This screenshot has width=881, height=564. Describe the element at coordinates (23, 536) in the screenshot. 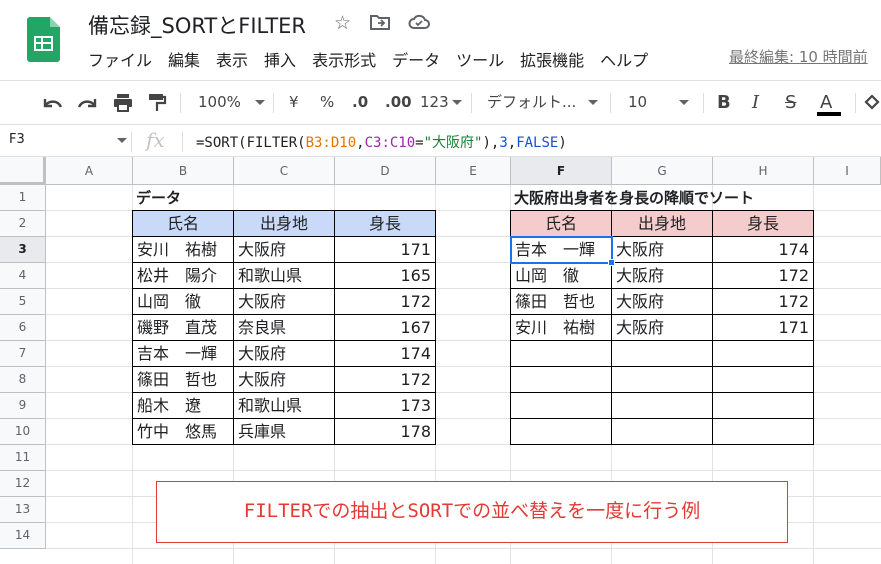

I see `row-header: 14` at that location.